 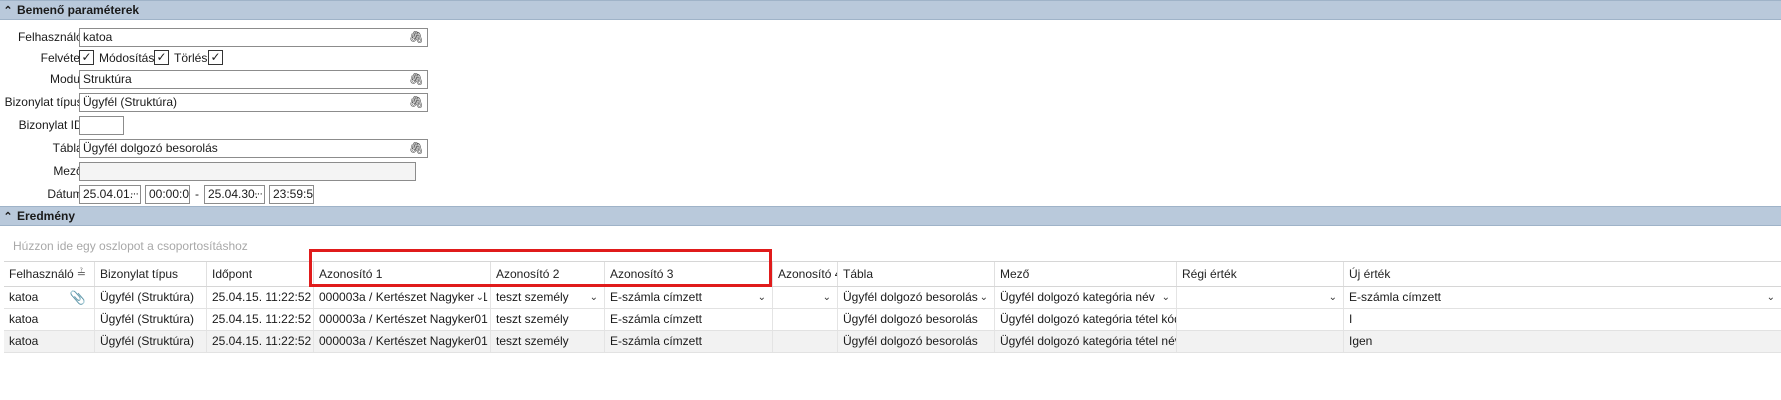 What do you see at coordinates (405, 297) in the screenshot?
I see `cell-text: 000003a / Kertészet Nagyker01 Kft.` at bounding box center [405, 297].